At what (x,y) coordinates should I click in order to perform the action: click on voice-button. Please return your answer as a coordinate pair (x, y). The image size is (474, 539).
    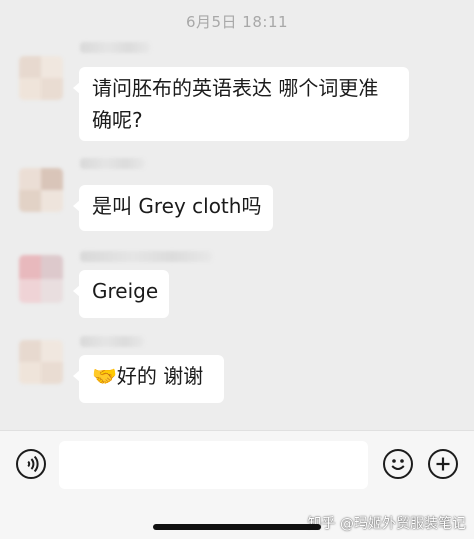
    Looking at the image, I should click on (31, 464).